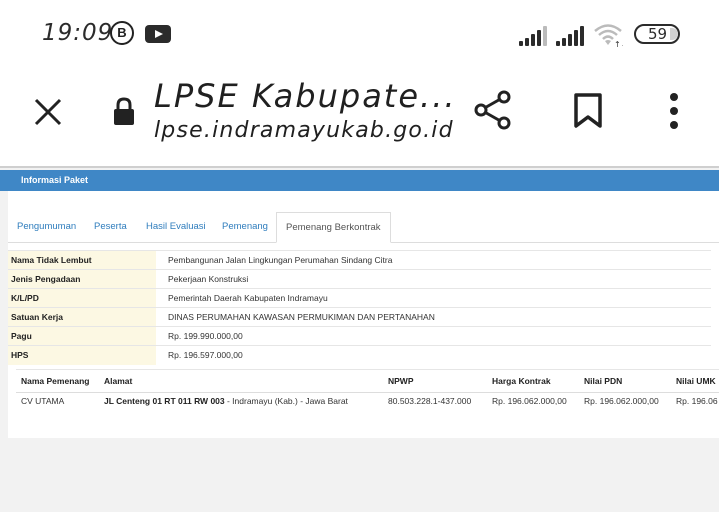 This screenshot has width=719, height=512. Describe the element at coordinates (359, 336) in the screenshot. I see `info-row: Pagu Rp. 199.990.000,00` at that location.